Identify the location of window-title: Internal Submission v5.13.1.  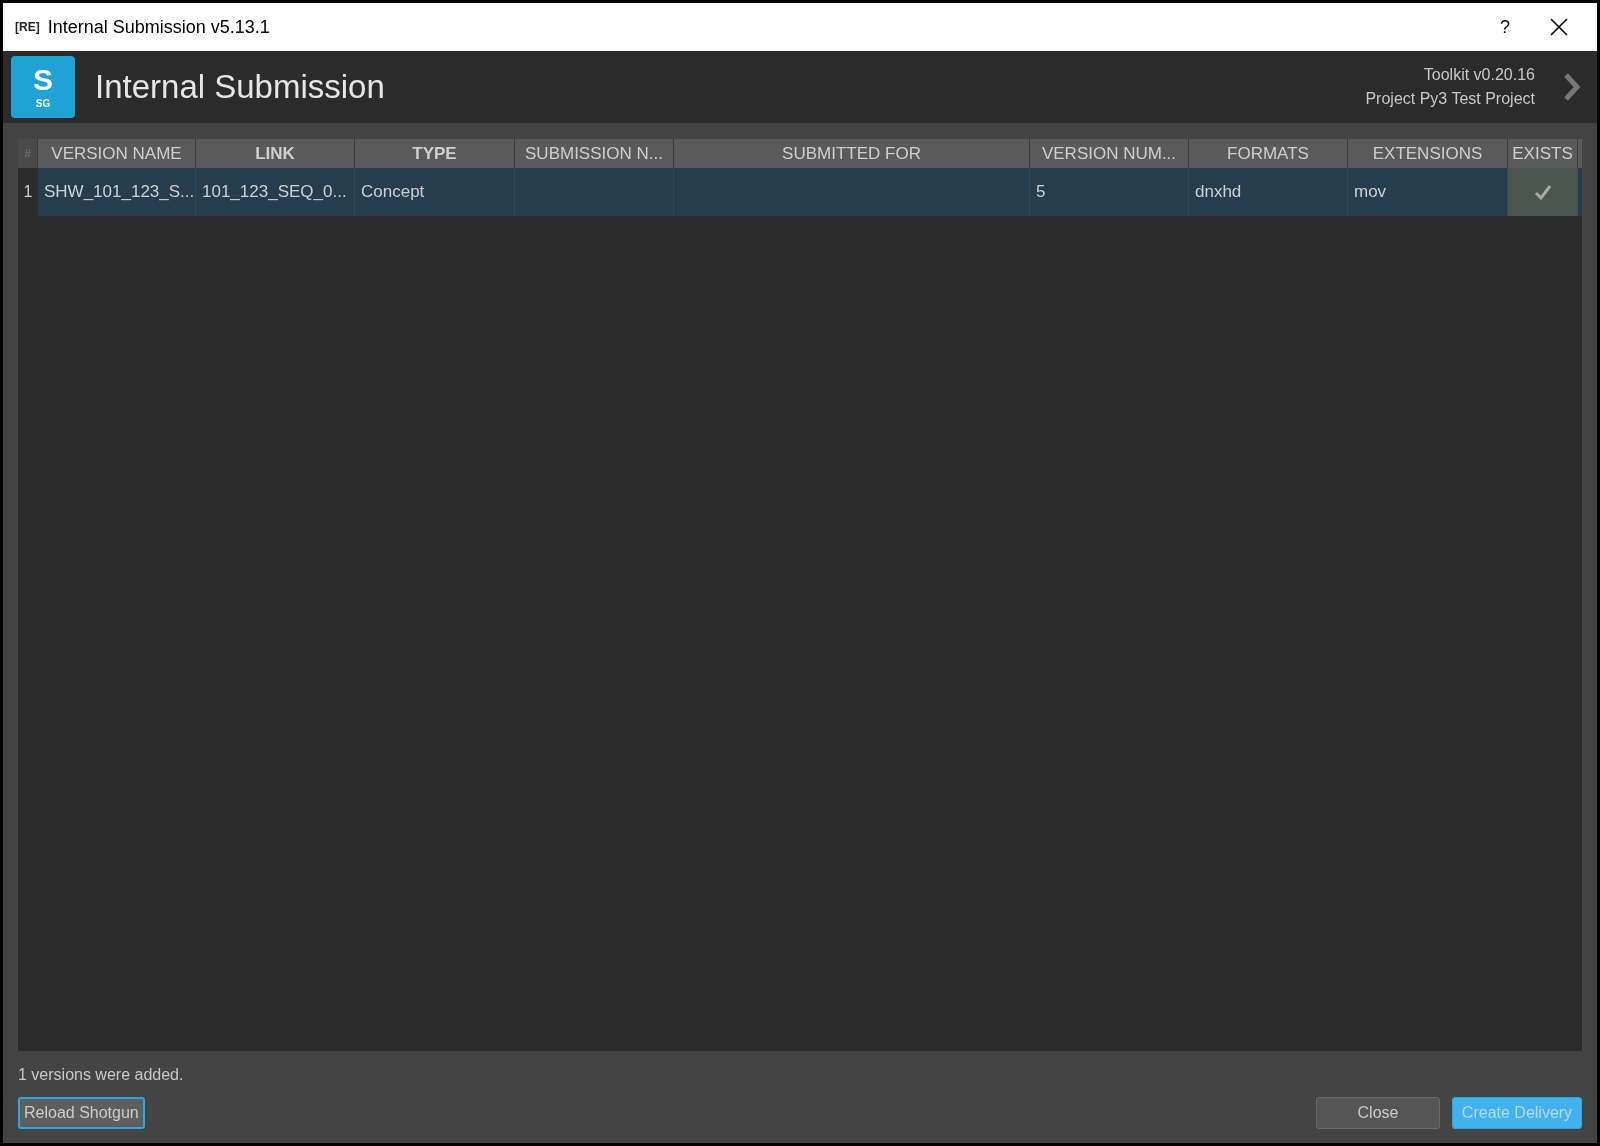
(159, 27).